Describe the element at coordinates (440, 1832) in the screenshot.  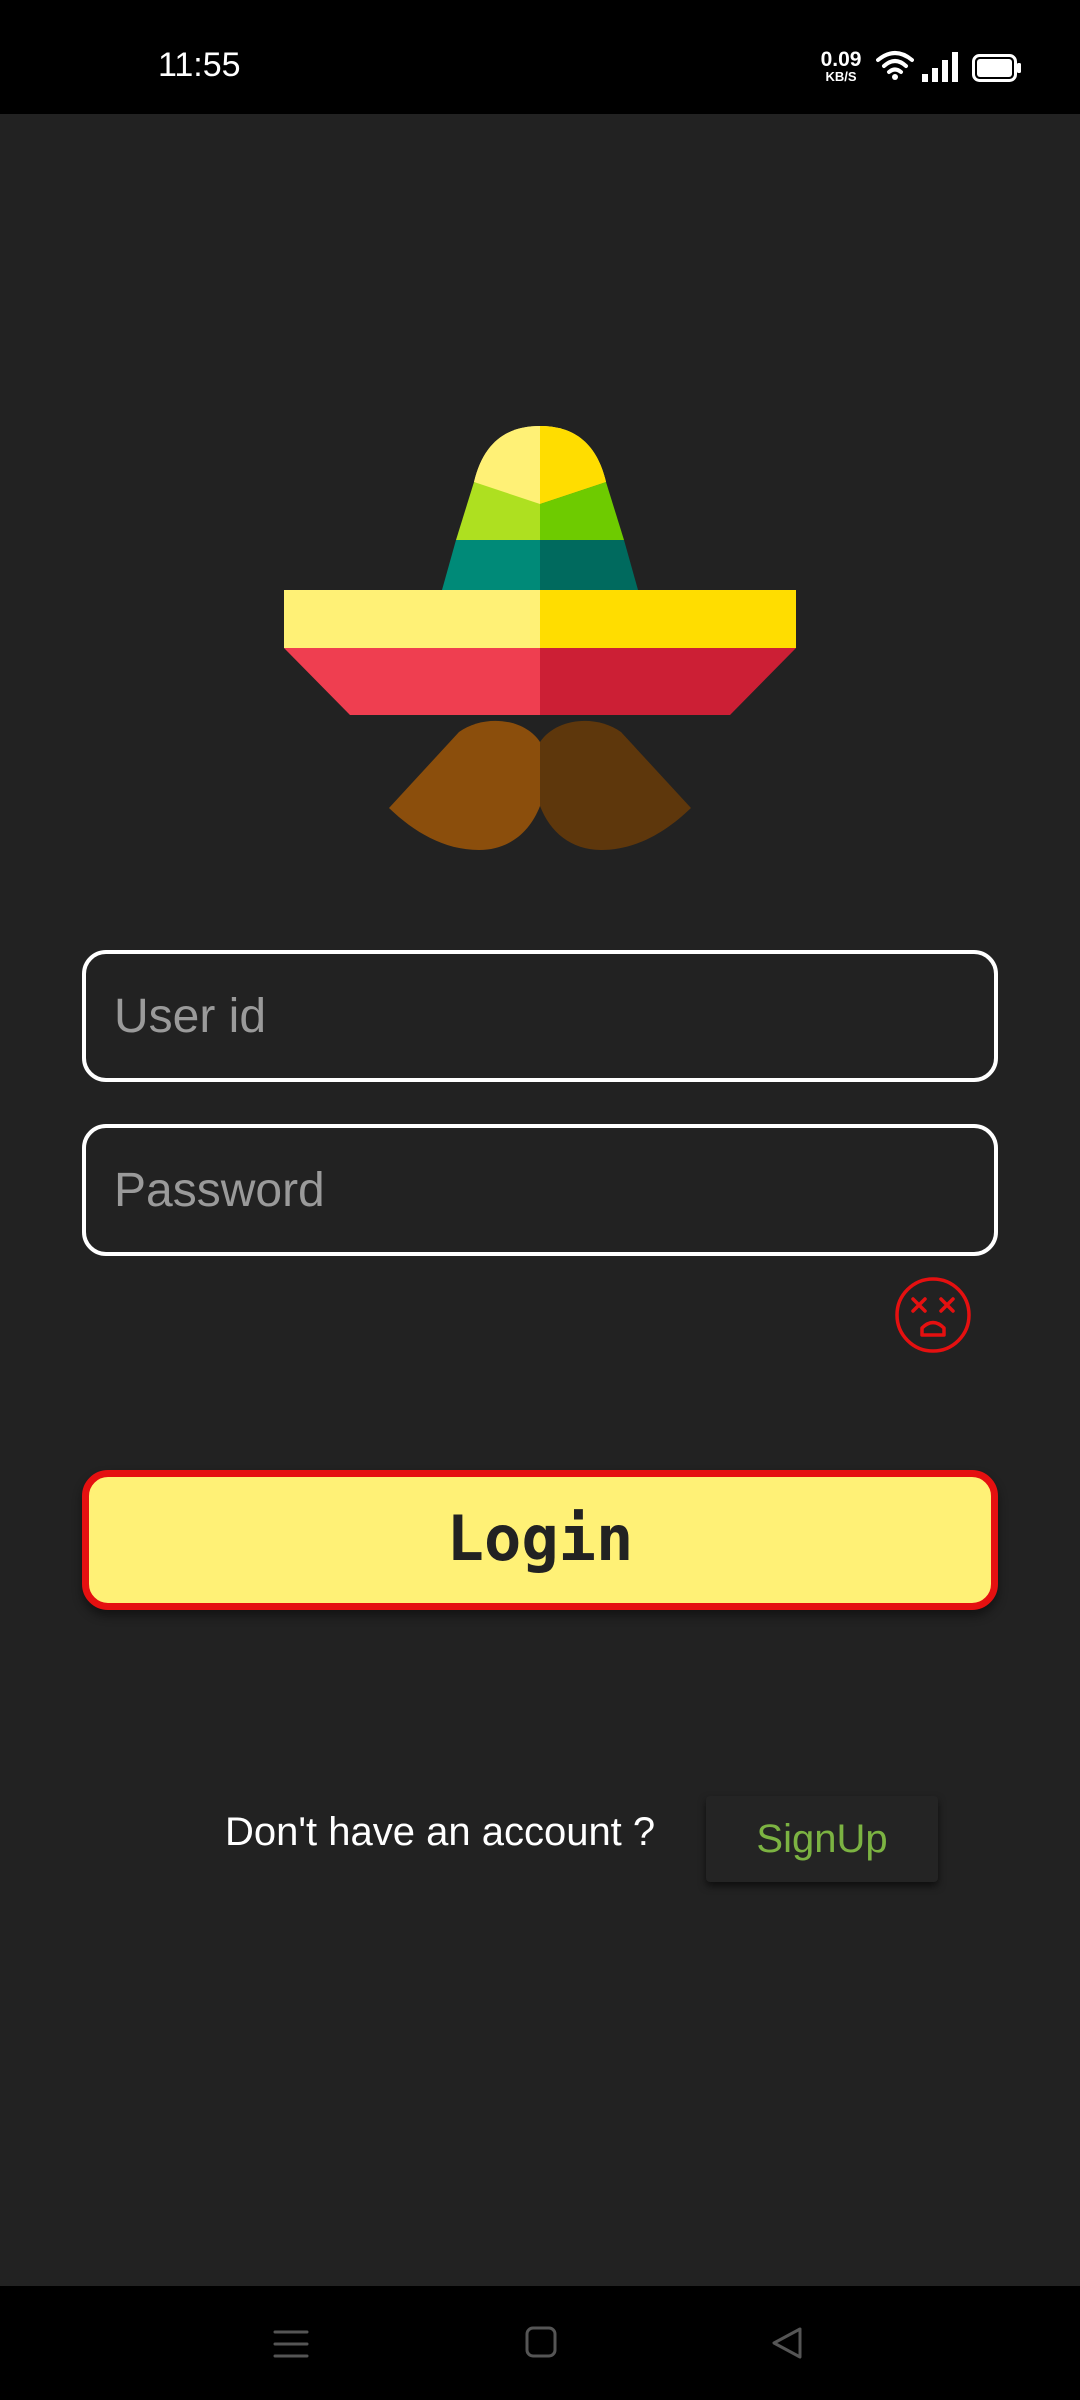
I see `signup-prompt: Don't have an account ?` at that location.